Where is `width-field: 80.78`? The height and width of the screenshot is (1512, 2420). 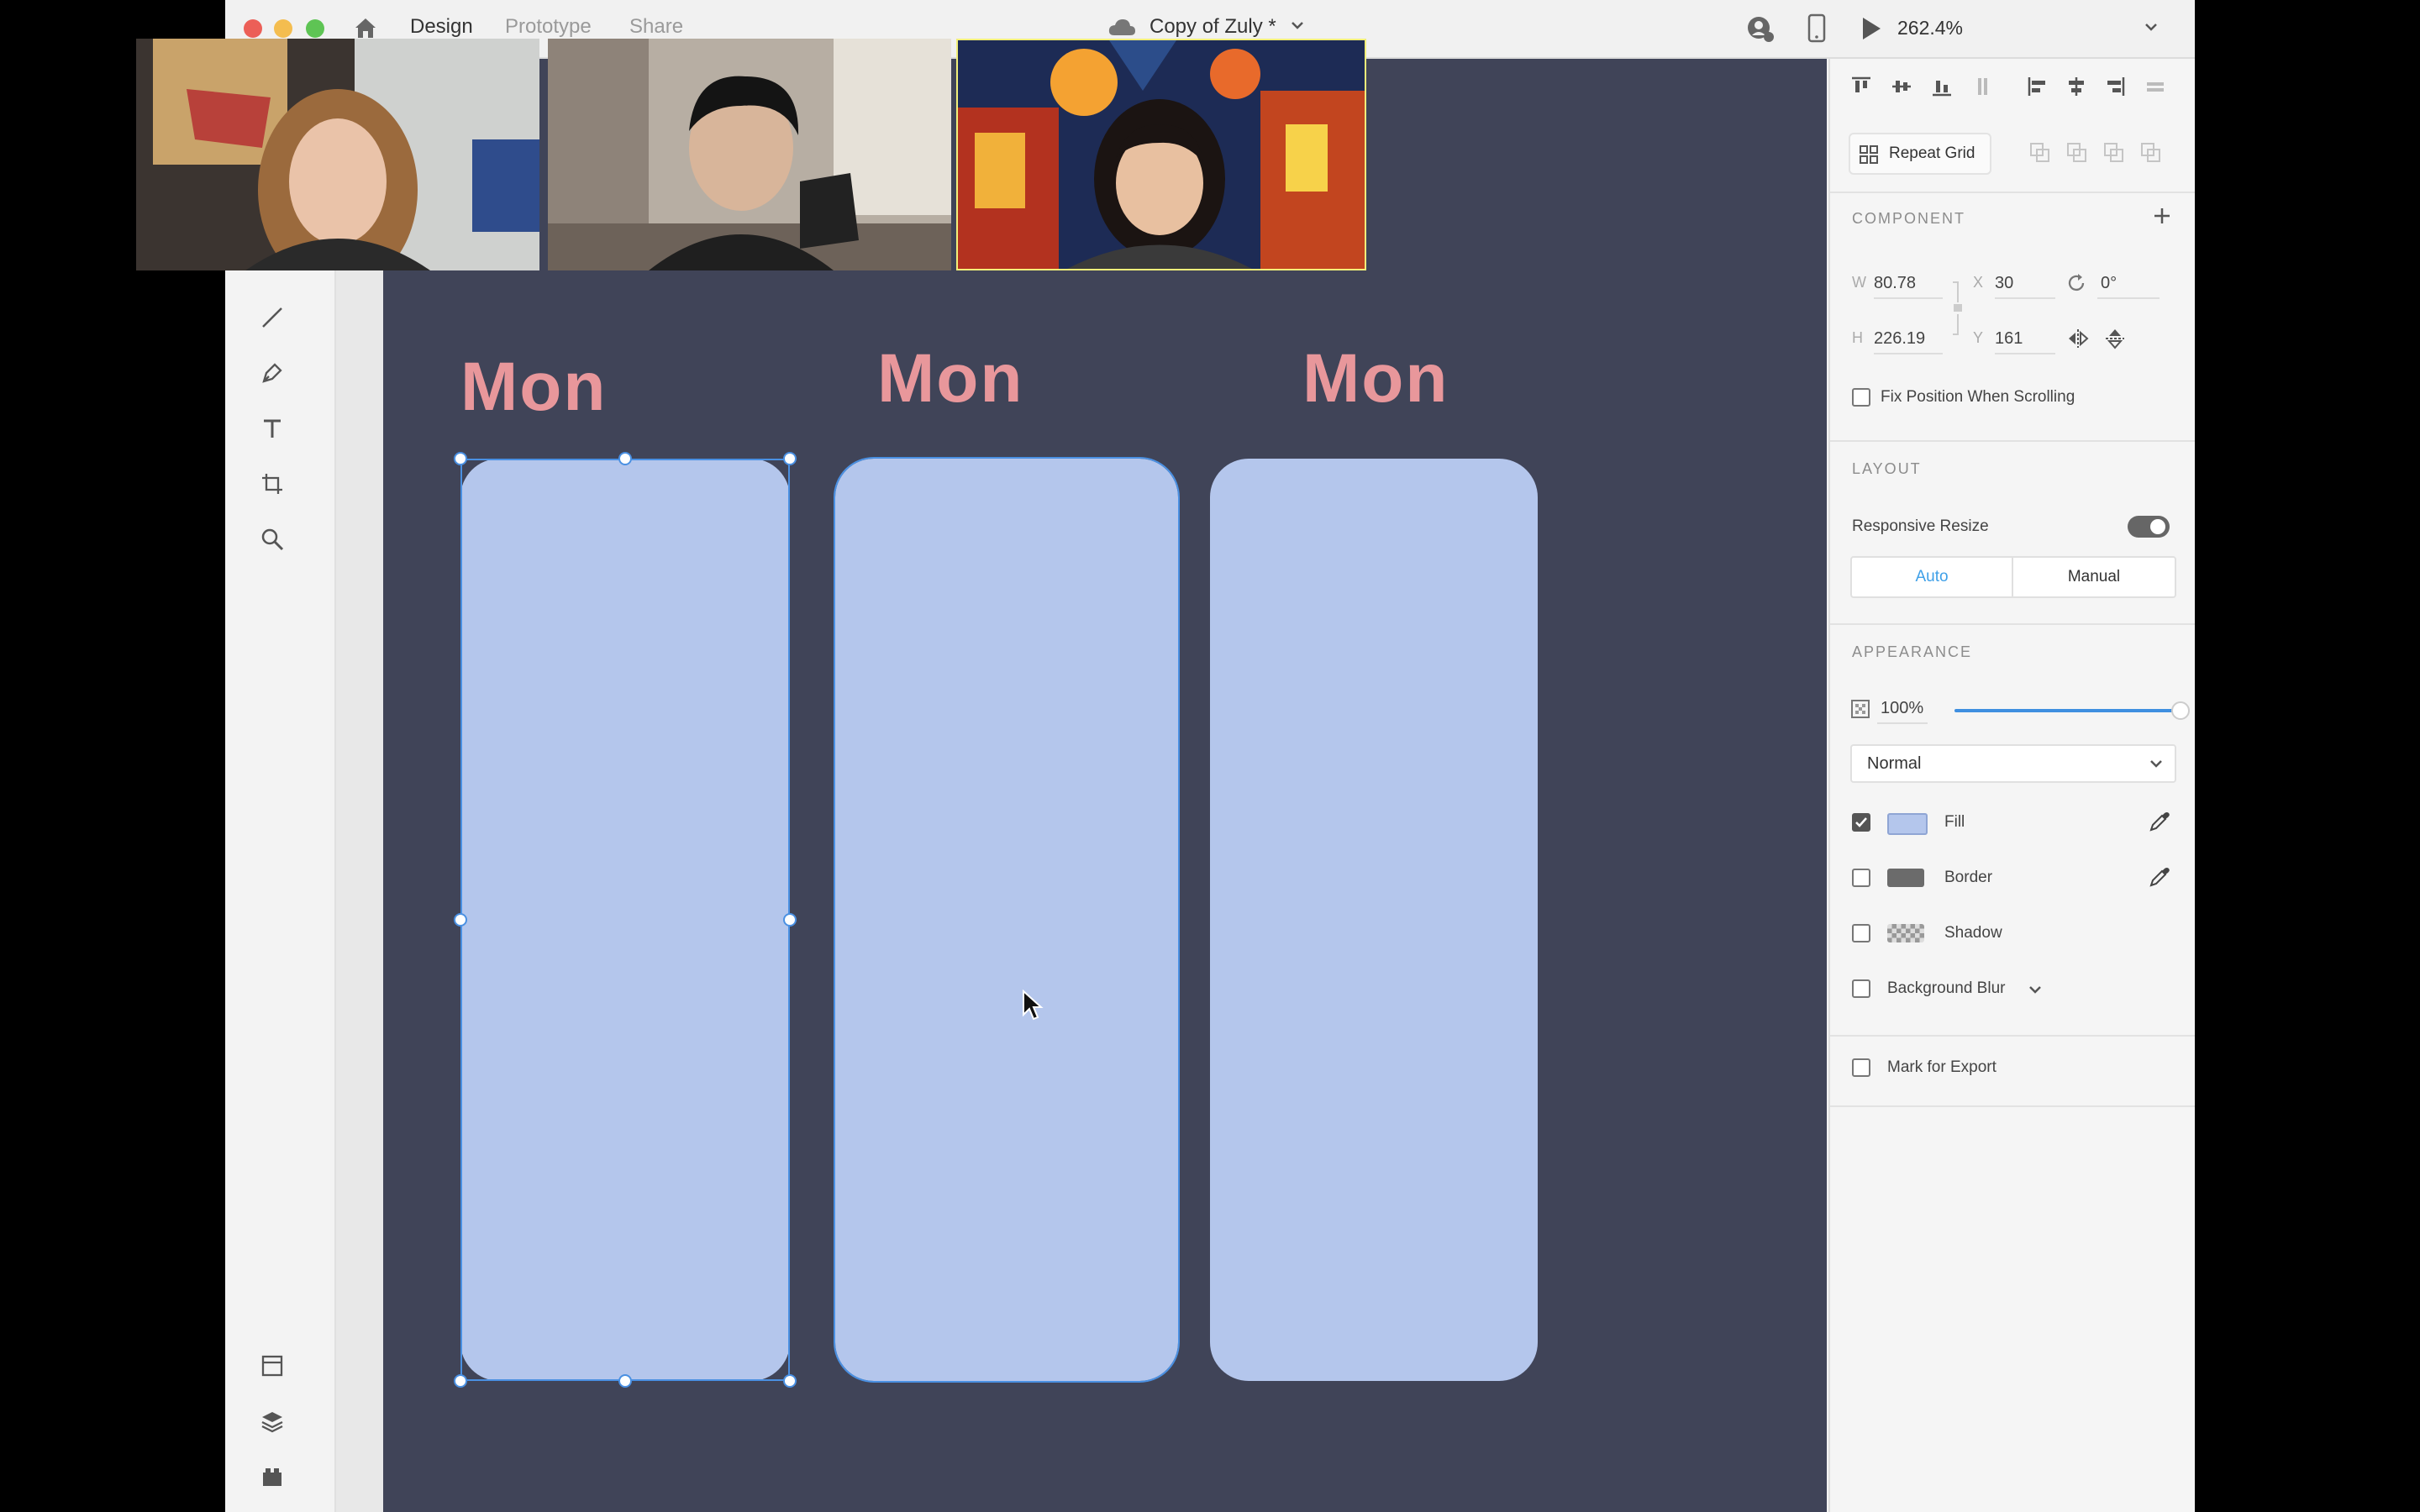
width-field: 80.78 is located at coordinates (1895, 283).